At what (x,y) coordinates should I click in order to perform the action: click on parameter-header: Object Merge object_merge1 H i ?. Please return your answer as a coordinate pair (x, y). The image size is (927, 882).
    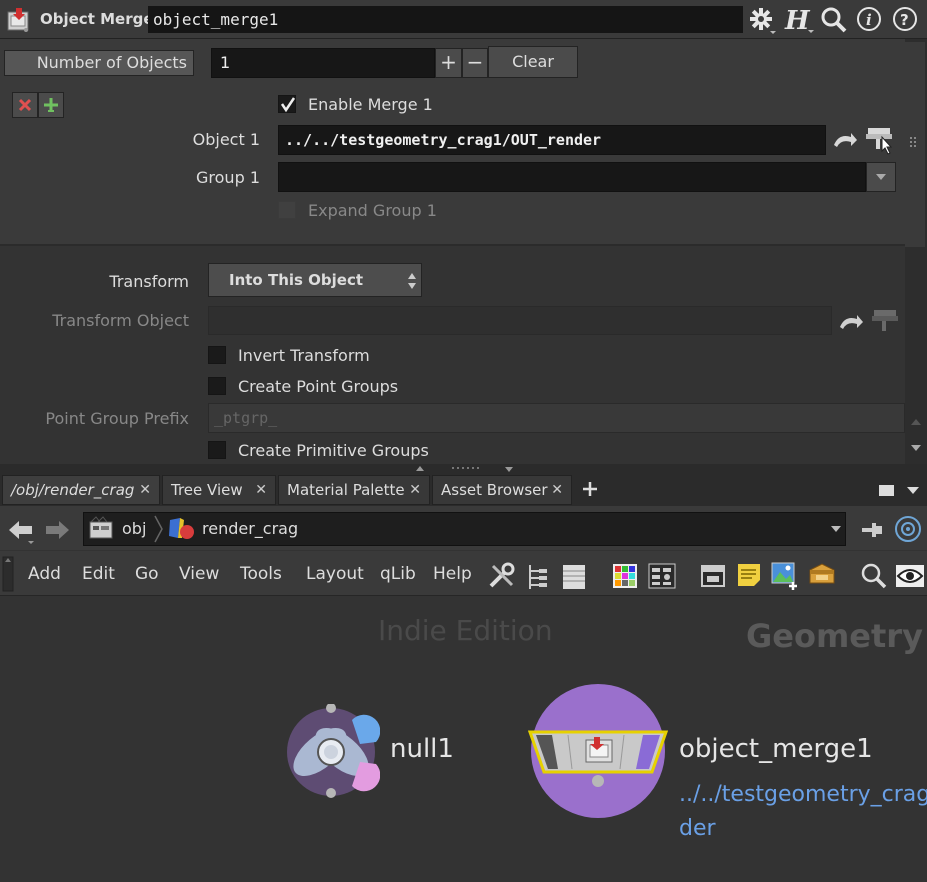
    Looking at the image, I should click on (463, 19).